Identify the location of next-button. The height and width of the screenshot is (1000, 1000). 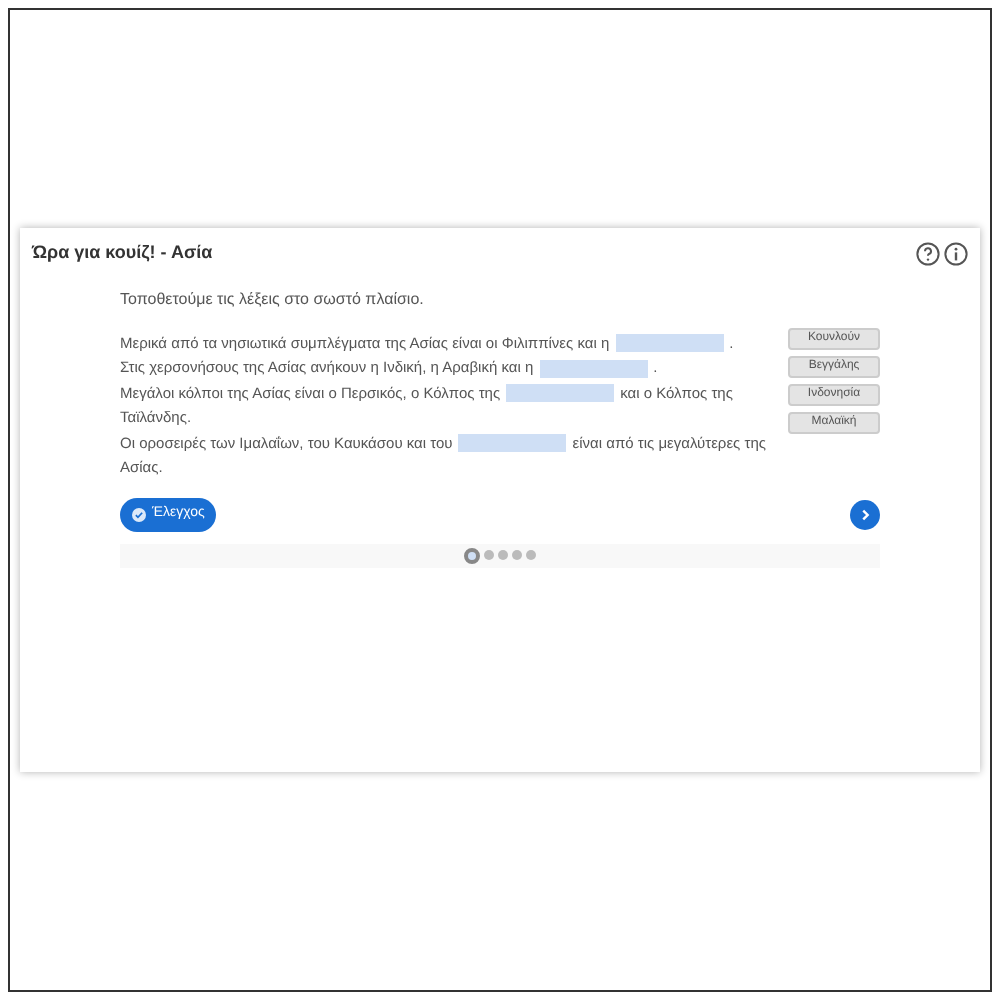
(865, 514).